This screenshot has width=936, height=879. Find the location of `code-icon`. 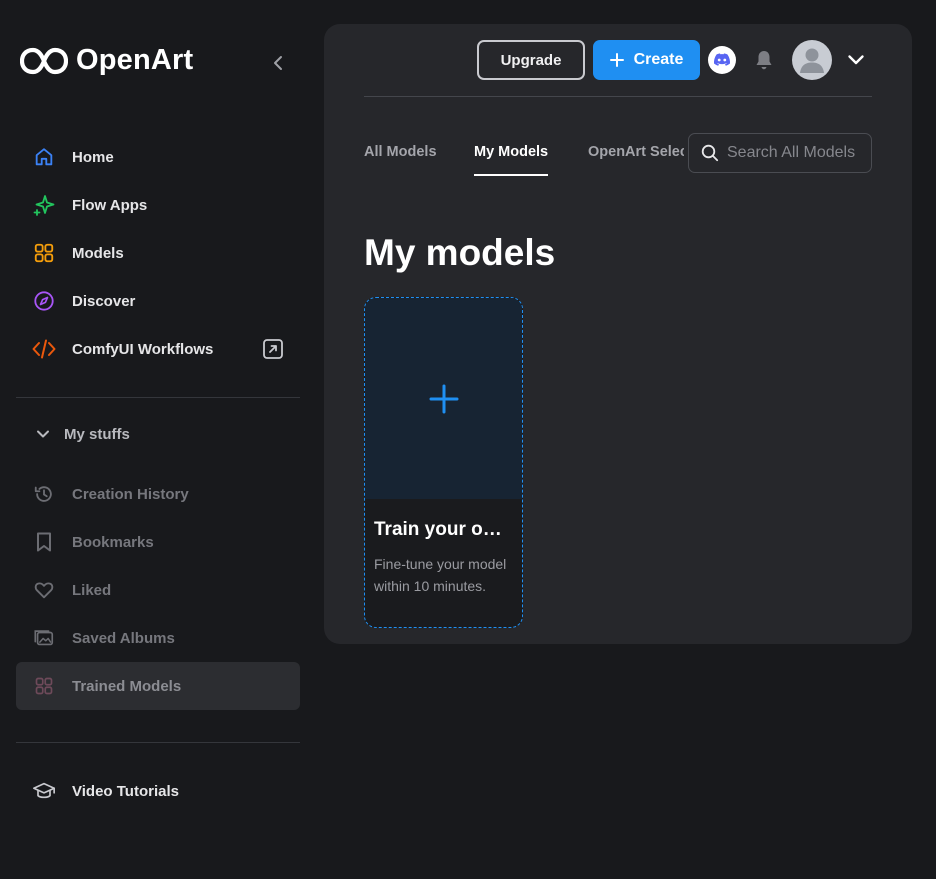

code-icon is located at coordinates (44, 349).